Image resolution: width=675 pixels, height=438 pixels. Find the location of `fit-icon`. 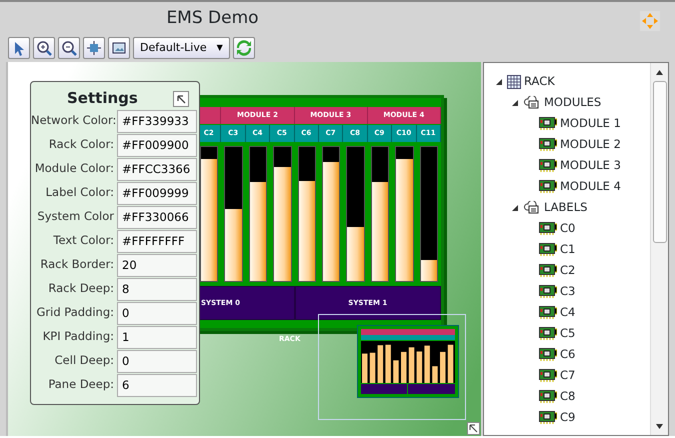

fit-icon is located at coordinates (94, 48).